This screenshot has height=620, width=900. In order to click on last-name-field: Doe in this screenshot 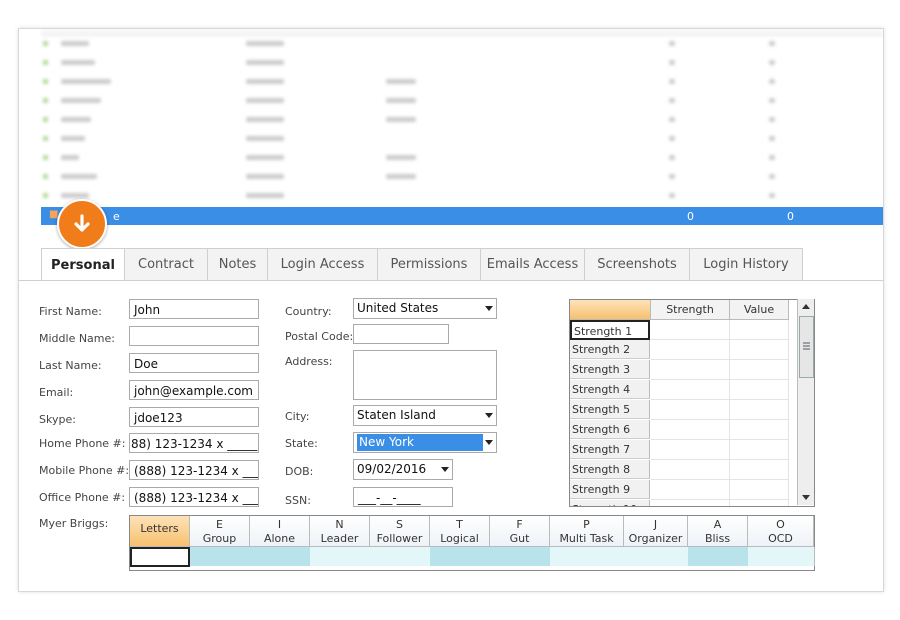, I will do `click(194, 363)`.